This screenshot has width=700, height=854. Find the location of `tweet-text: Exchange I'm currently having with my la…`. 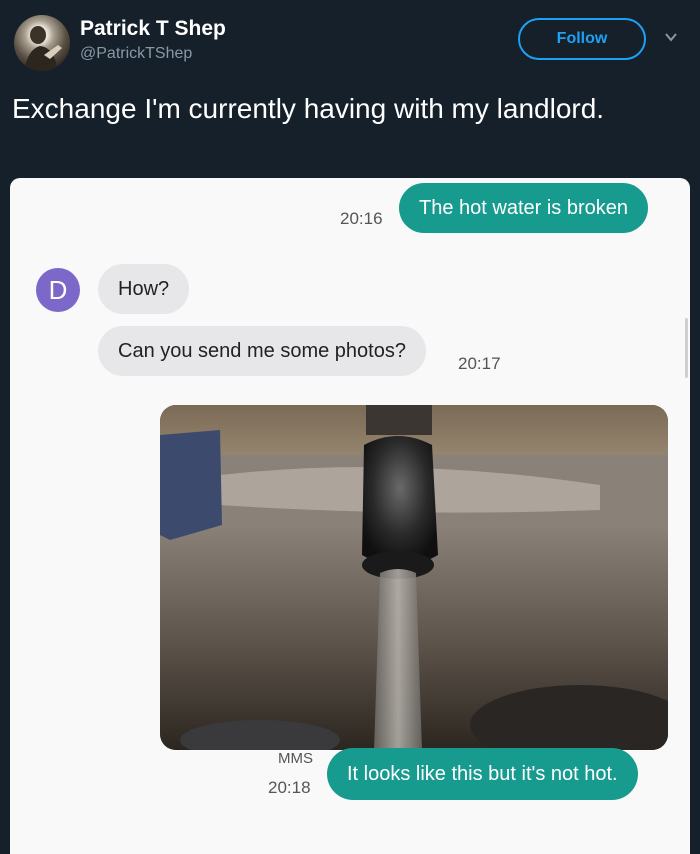

tweet-text: Exchange I'm currently having with my la… is located at coordinates (308, 108).